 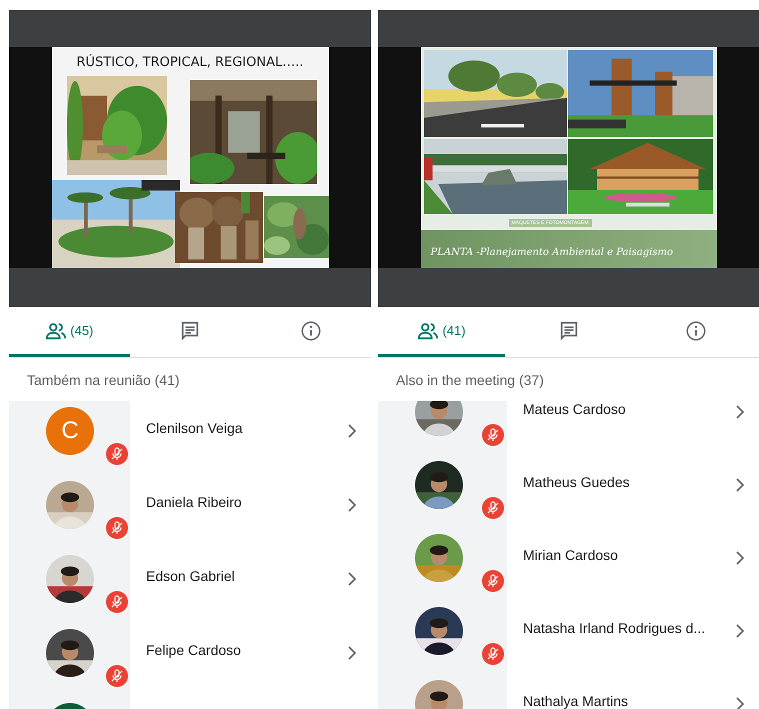 What do you see at coordinates (551, 252) in the screenshot?
I see `slide-footer: PLANTA -Planejamento Ambiental e Paisagismo` at bounding box center [551, 252].